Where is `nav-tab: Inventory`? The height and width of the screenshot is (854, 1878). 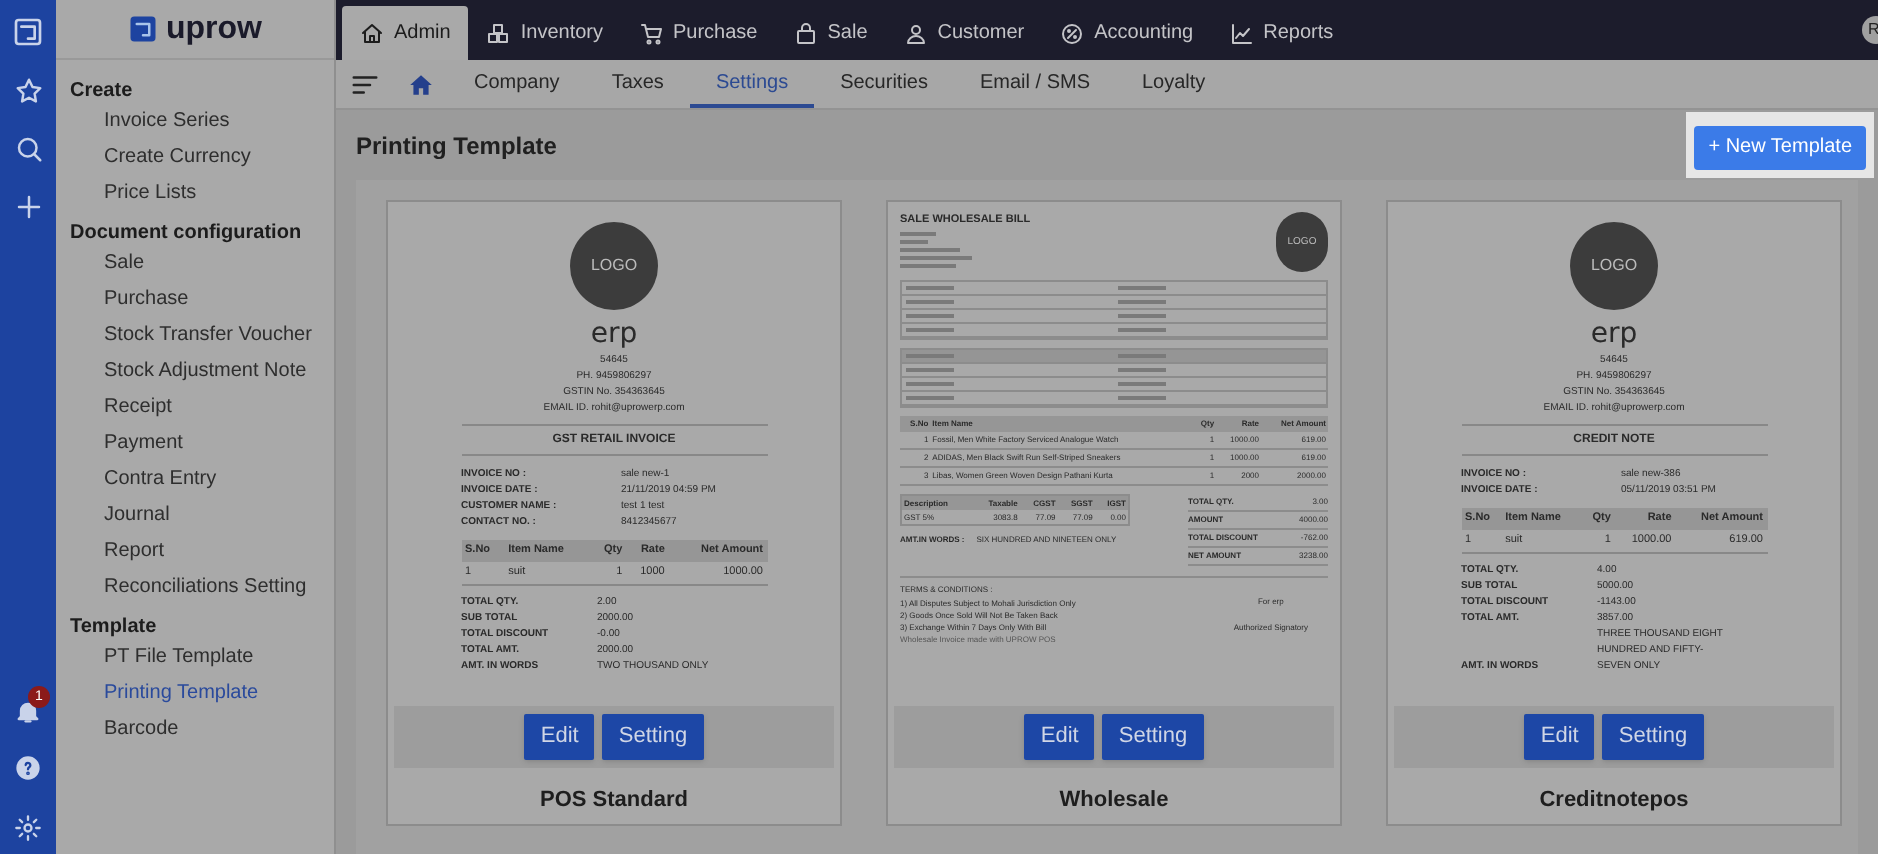
nav-tab: Inventory is located at coordinates (544, 33).